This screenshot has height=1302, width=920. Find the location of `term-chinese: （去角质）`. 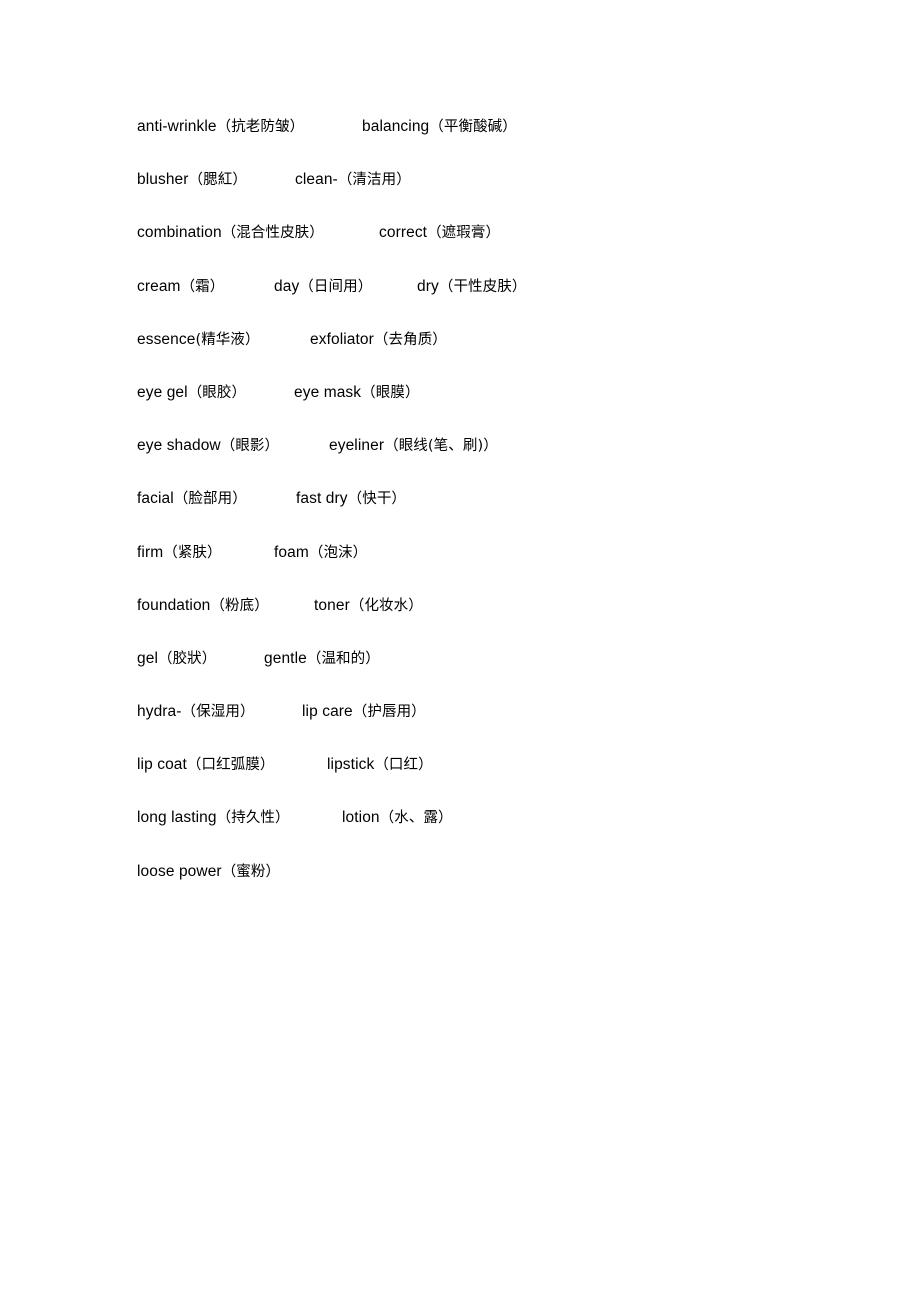

term-chinese: （去角质） is located at coordinates (410, 339).